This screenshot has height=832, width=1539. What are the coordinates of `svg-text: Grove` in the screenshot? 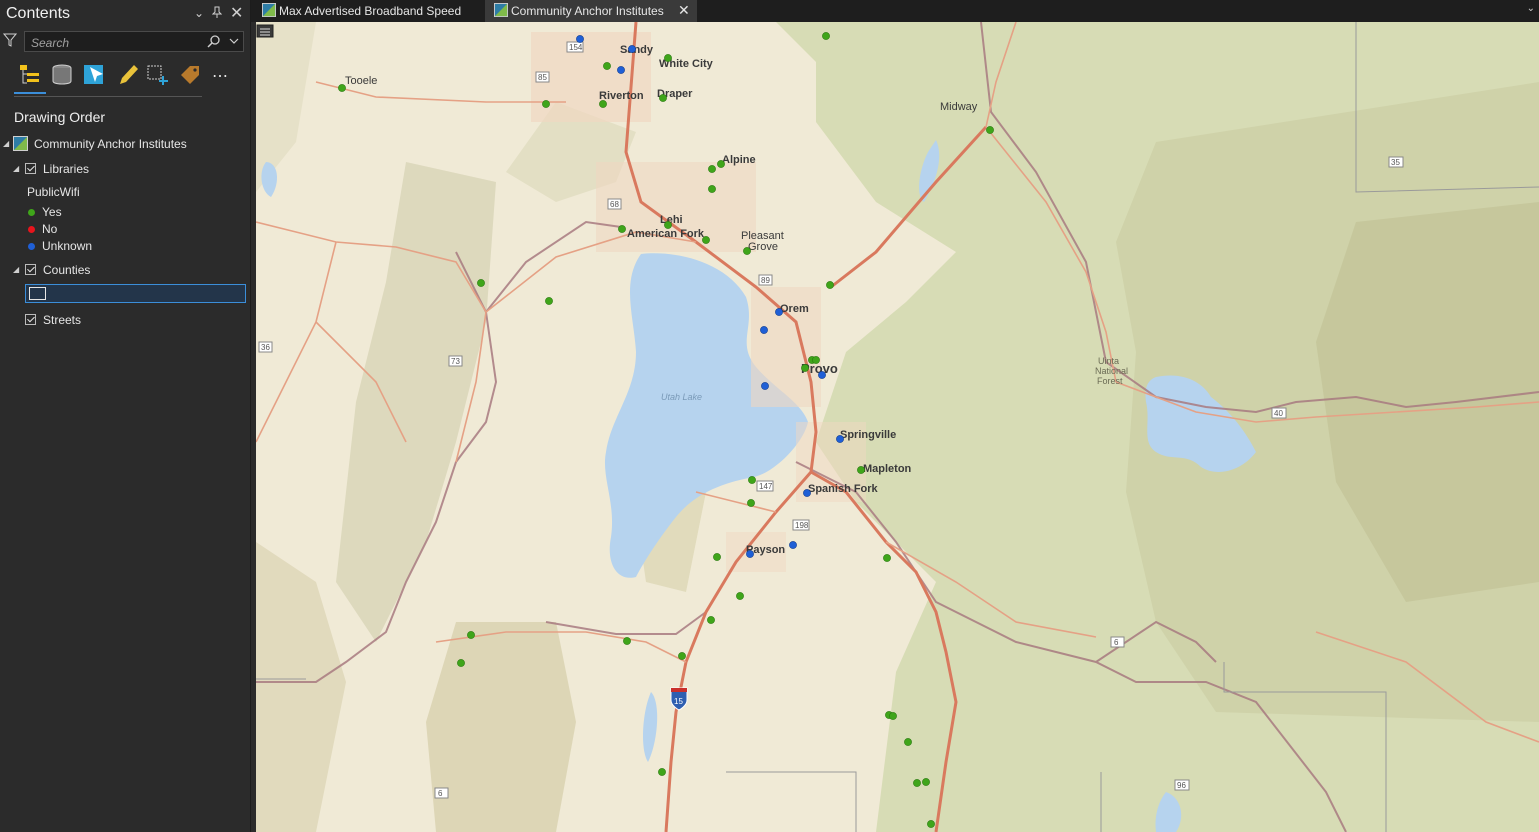 It's located at (763, 247).